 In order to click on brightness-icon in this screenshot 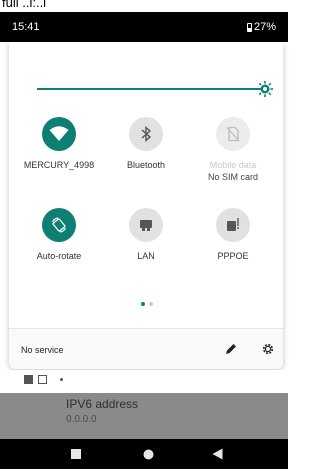, I will do `click(265, 89)`.